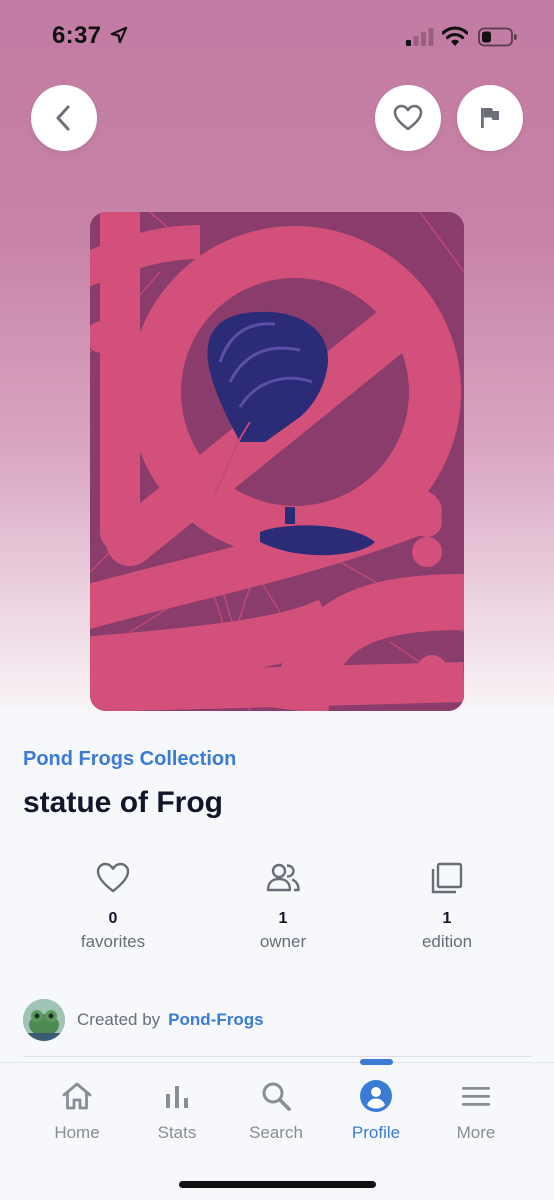  Describe the element at coordinates (283, 941) in the screenshot. I see `owner-label: owner` at that location.